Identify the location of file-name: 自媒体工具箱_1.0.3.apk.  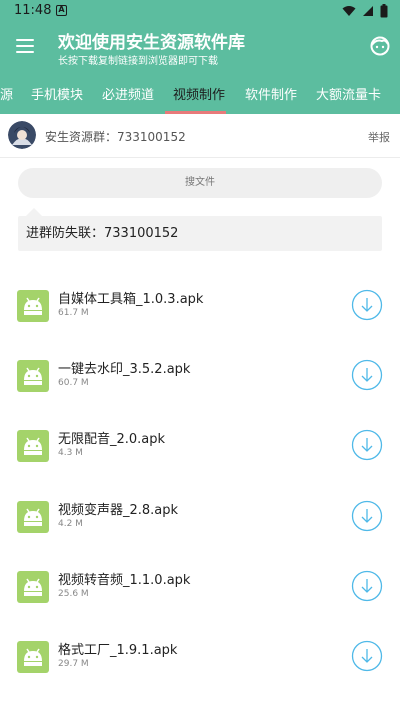
(131, 299).